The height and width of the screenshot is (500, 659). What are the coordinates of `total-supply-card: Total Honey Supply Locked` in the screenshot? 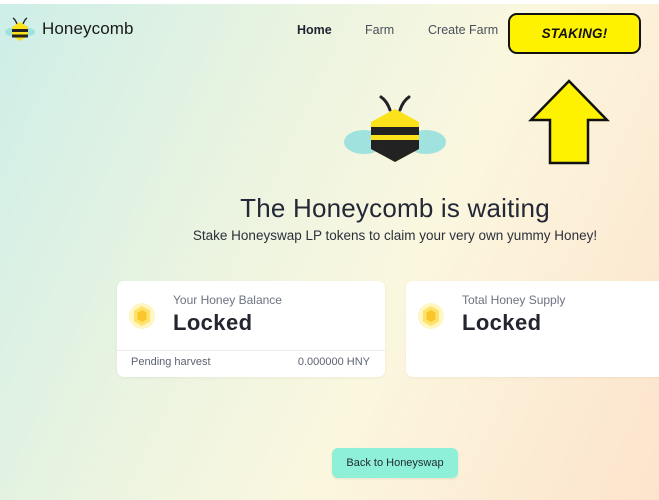 It's located at (532, 329).